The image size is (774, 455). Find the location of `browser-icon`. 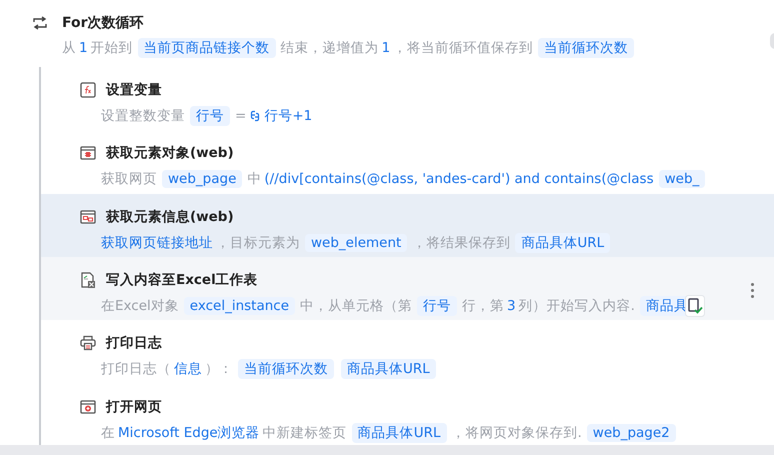

browser-icon is located at coordinates (88, 406).